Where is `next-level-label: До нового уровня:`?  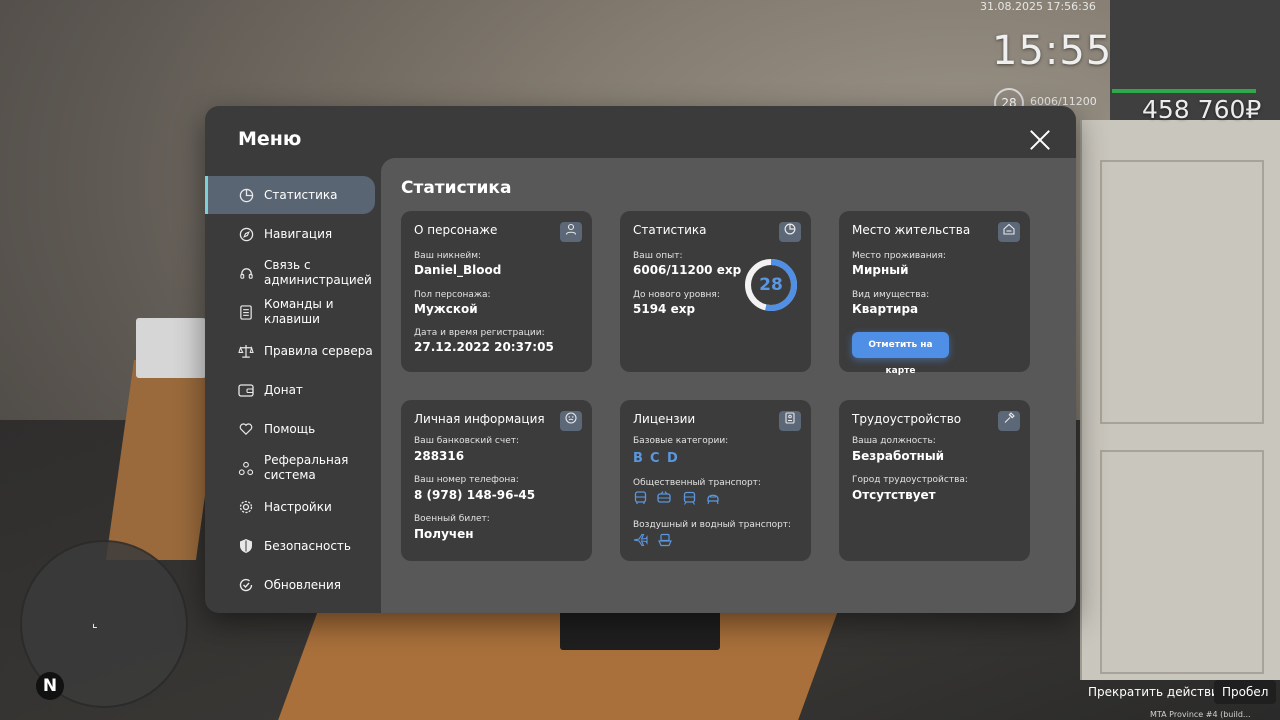 next-level-label: До нового уровня: is located at coordinates (676, 295).